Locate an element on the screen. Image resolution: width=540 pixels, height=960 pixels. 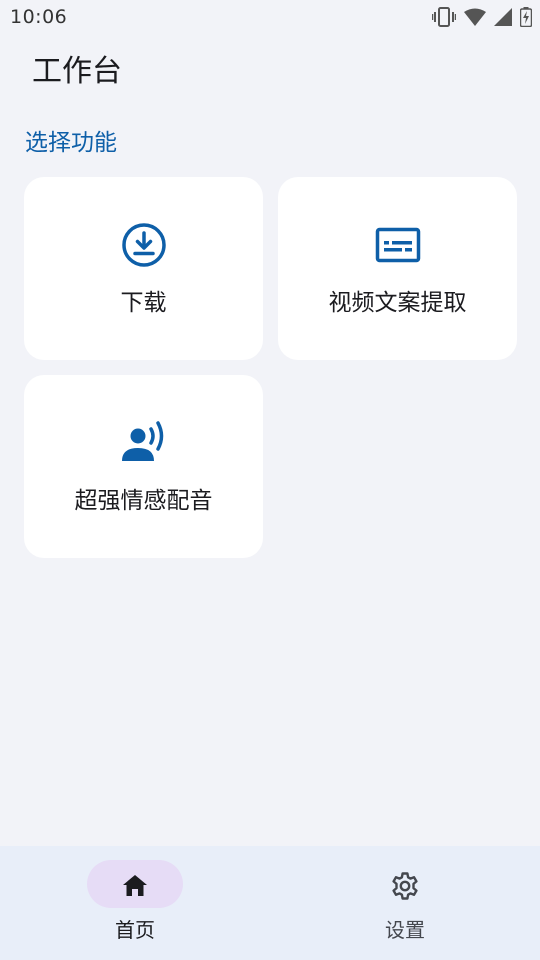
feature-card-label: 超强情感配音 is located at coordinates (143, 501).